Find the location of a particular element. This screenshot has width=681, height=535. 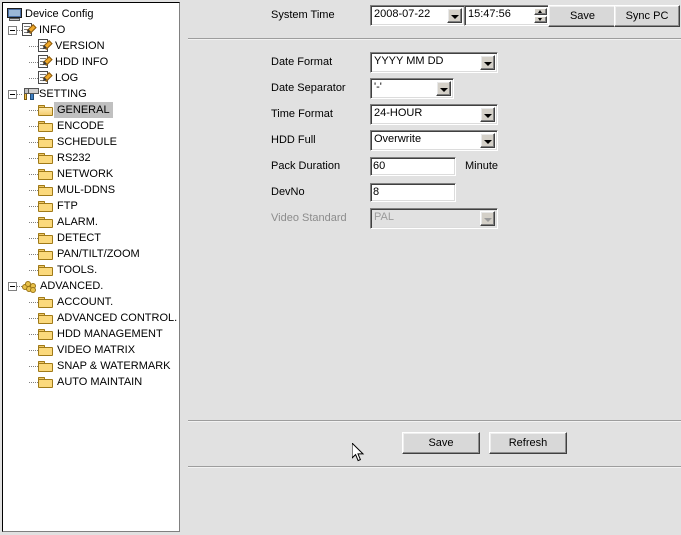

tree-item-pan-tilt-zoom: PAN/TILT/ZOOM is located at coordinates (91, 254).